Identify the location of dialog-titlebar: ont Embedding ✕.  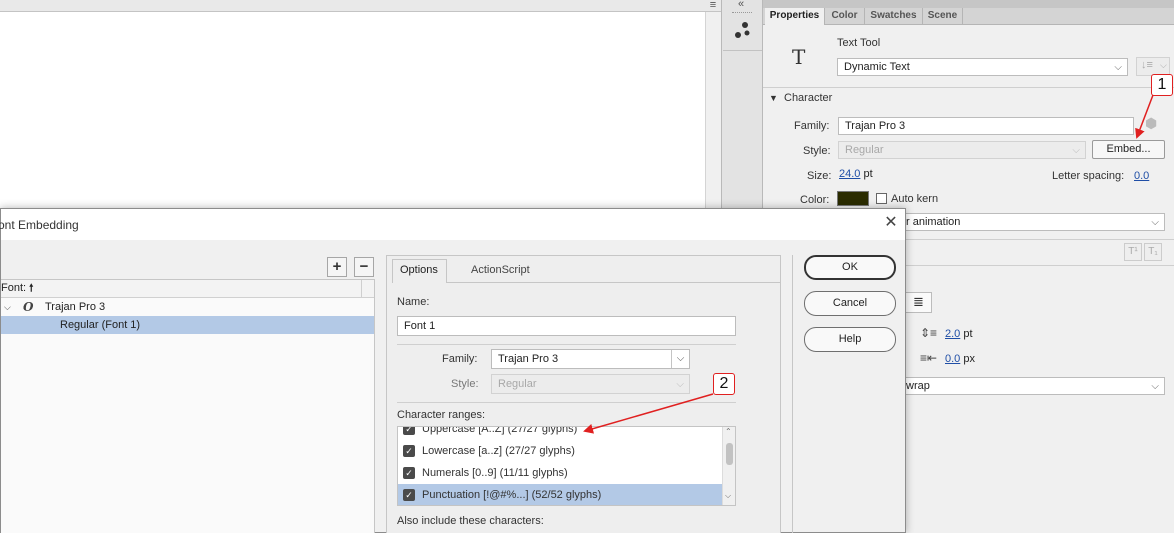
(452, 224).